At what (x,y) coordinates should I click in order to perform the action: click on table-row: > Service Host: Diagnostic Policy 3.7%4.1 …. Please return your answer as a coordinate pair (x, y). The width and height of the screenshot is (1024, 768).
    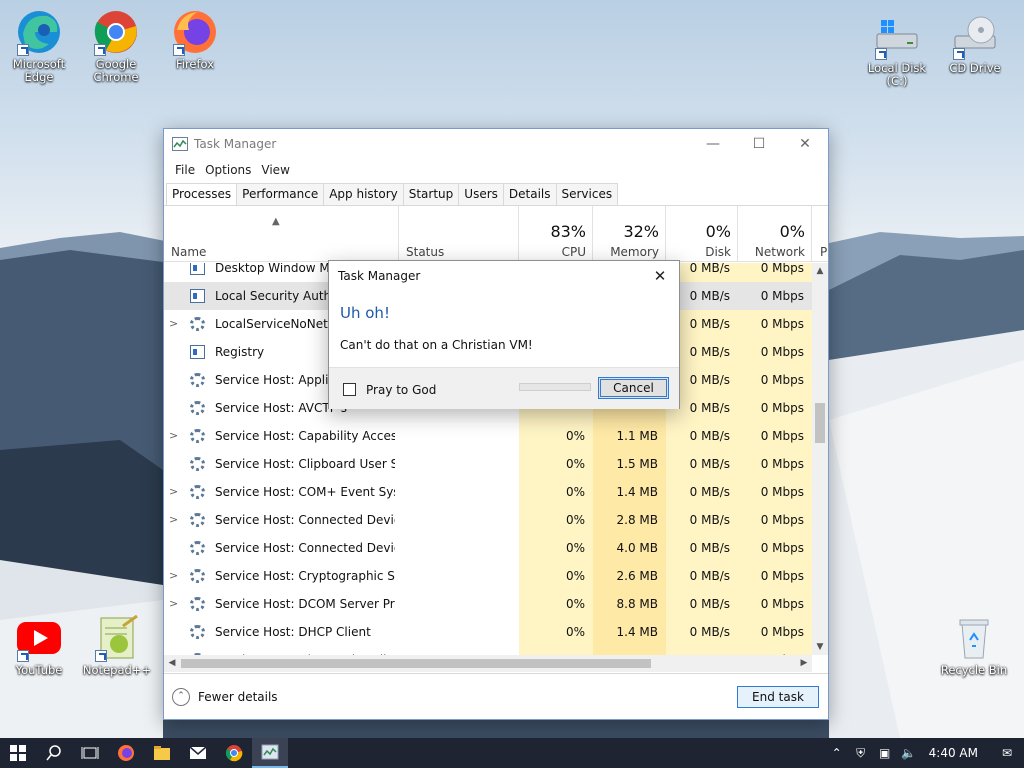
    Looking at the image, I should click on (488, 650).